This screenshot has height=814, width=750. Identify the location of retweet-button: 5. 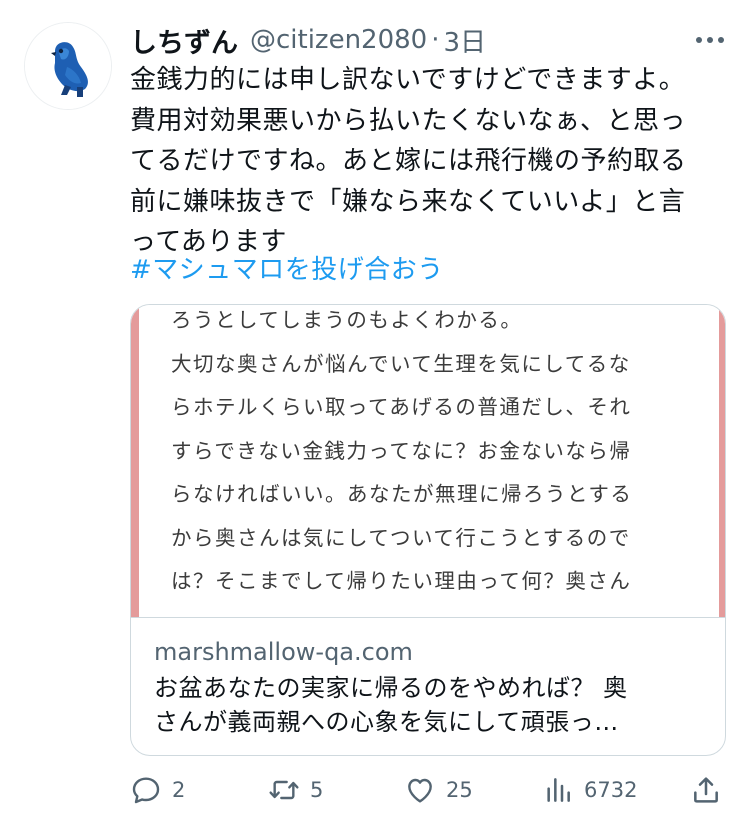
(295, 790).